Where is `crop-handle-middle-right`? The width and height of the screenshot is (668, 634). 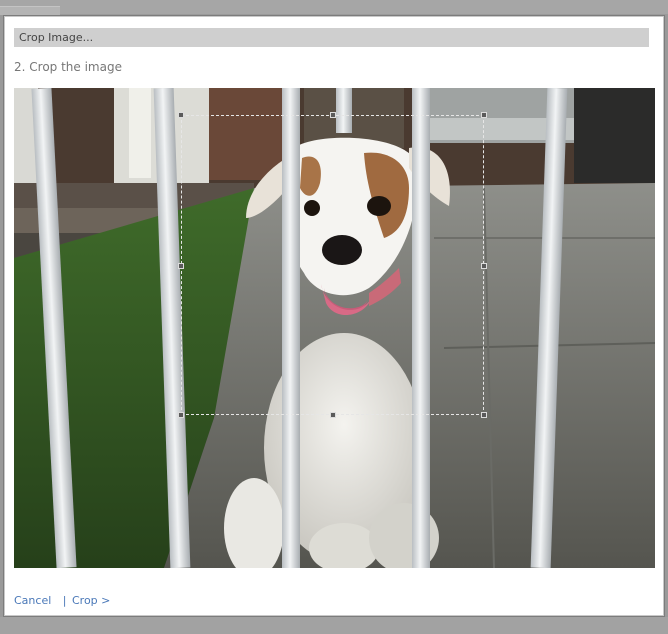
crop-handle-middle-right is located at coordinates (484, 266).